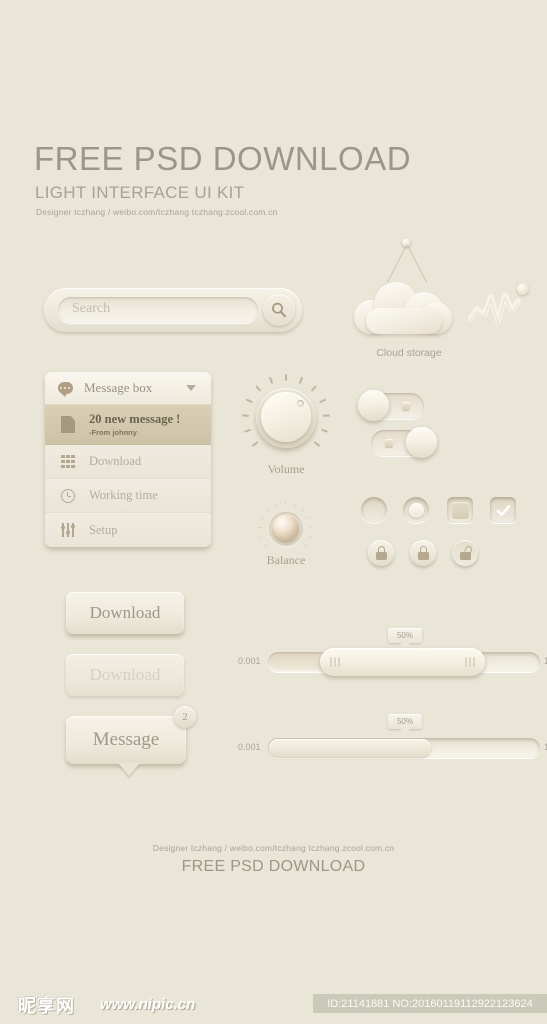 This screenshot has height=1024, width=547. I want to click on volume-label: Volume, so click(286, 469).